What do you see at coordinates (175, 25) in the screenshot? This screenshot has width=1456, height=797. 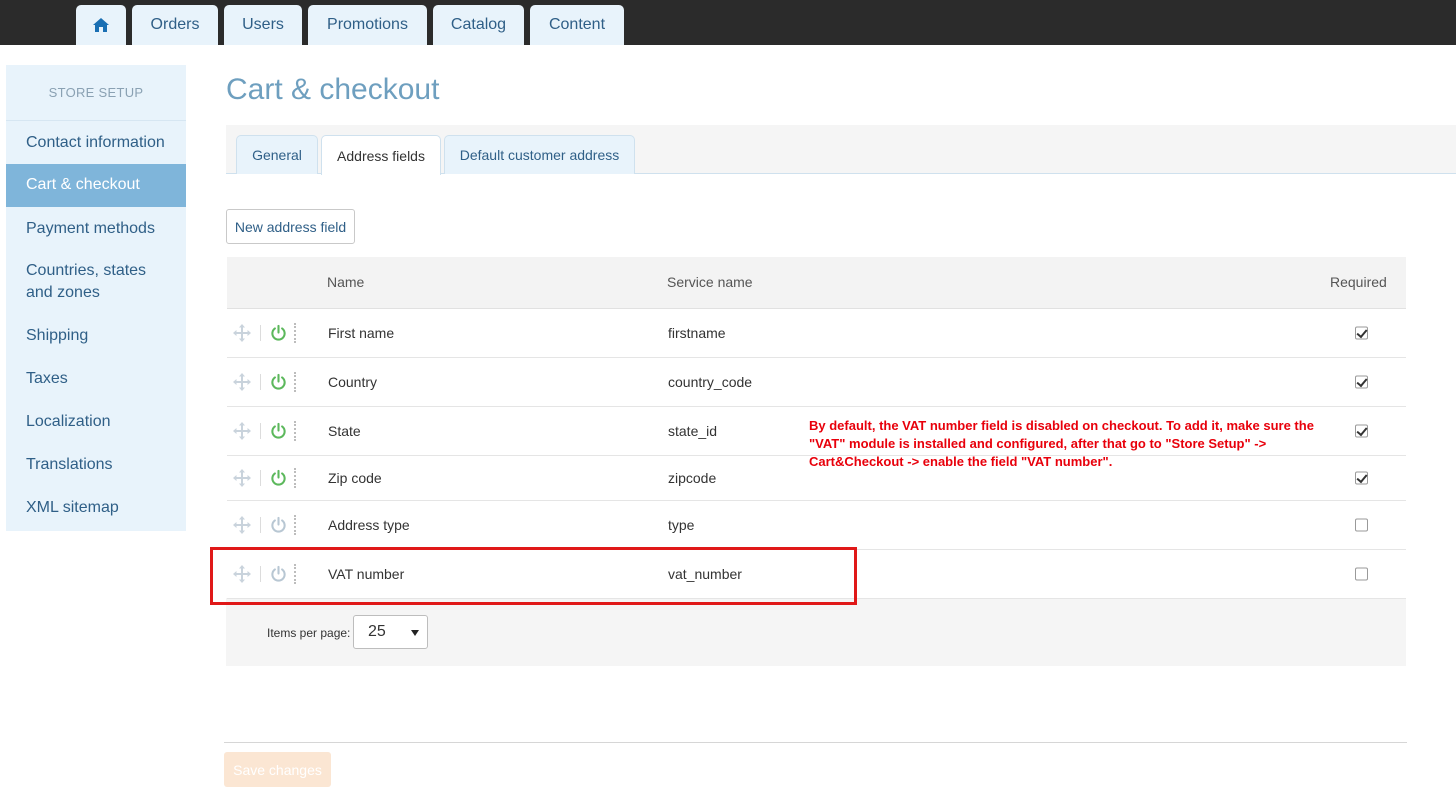 I see `nav-orders-tab: Orders` at bounding box center [175, 25].